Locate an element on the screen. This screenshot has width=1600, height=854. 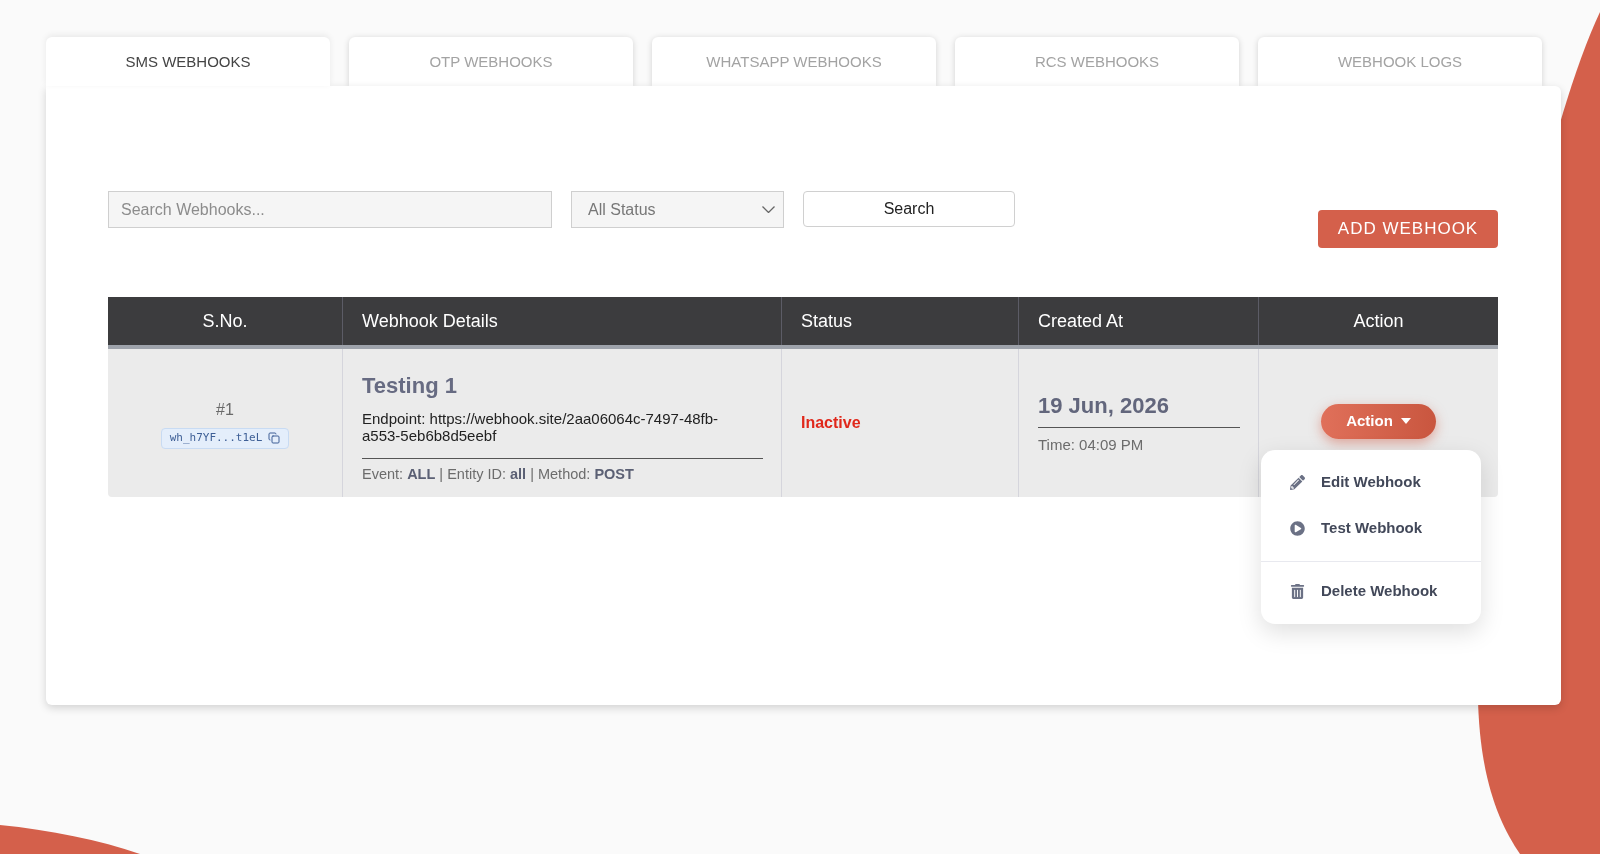
menu-item: Delete Webhook is located at coordinates (1371, 591).